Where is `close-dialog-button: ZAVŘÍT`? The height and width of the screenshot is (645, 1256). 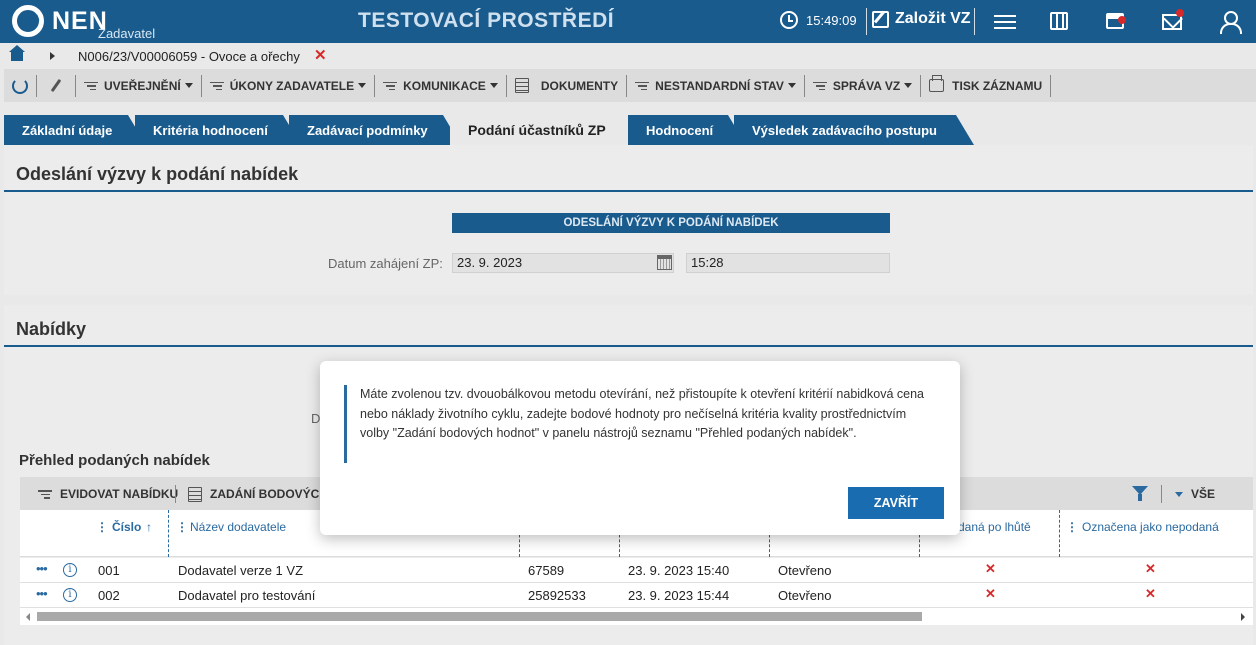
close-dialog-button: ZAVŘÍT is located at coordinates (896, 503).